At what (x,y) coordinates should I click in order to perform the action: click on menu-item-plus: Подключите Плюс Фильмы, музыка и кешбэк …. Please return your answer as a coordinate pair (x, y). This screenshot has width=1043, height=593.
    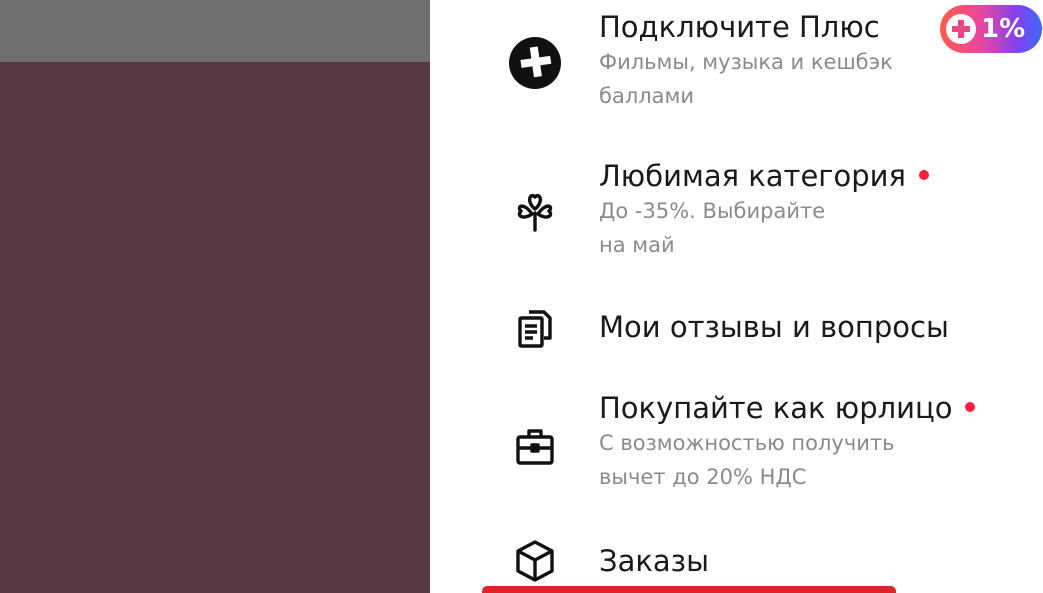
    Looking at the image, I should click on (736, 65).